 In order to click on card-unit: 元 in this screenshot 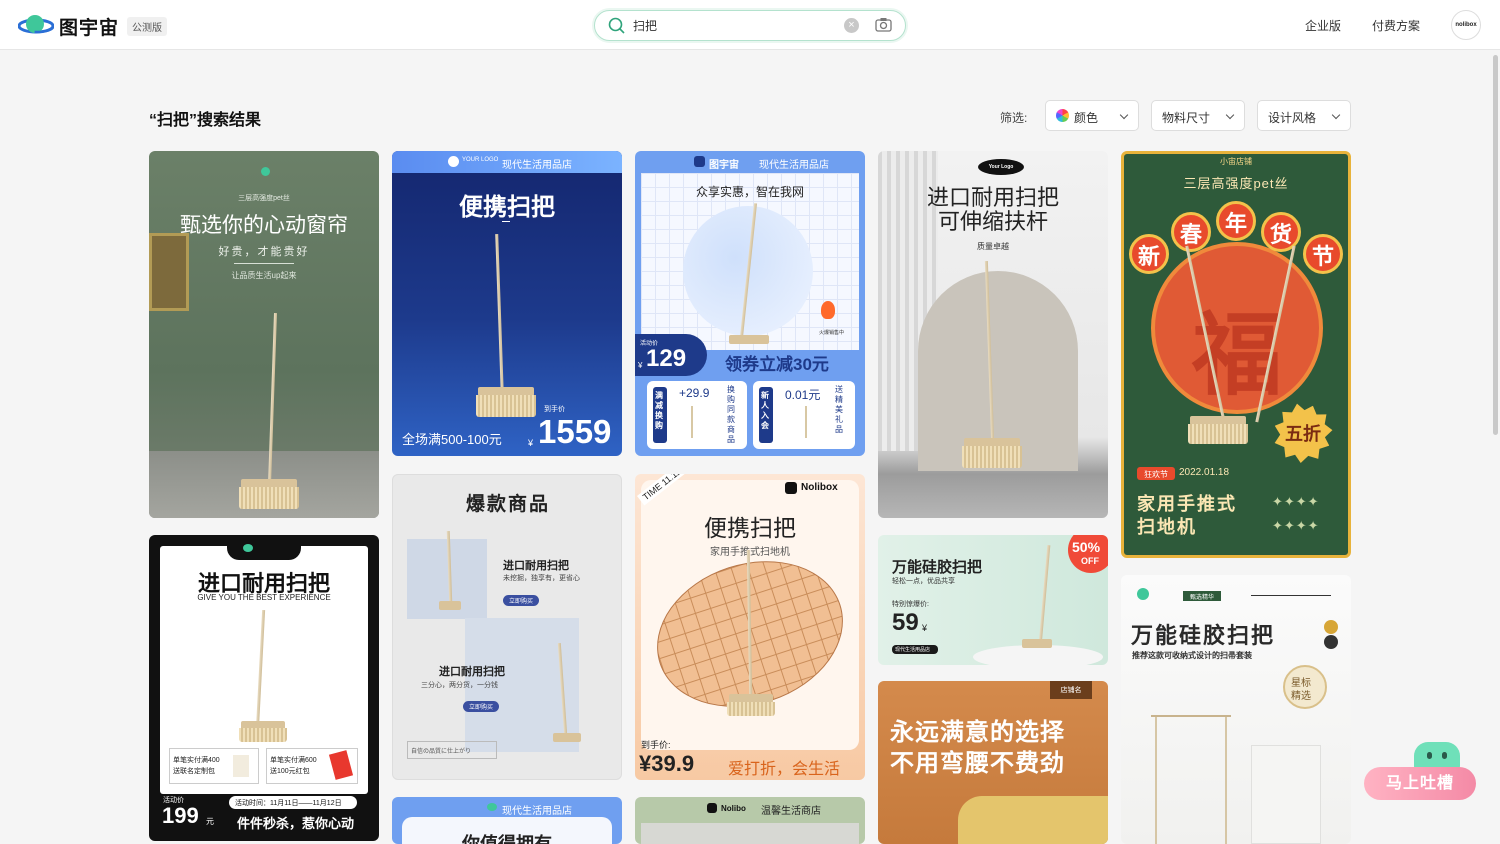, I will do `click(210, 821)`.